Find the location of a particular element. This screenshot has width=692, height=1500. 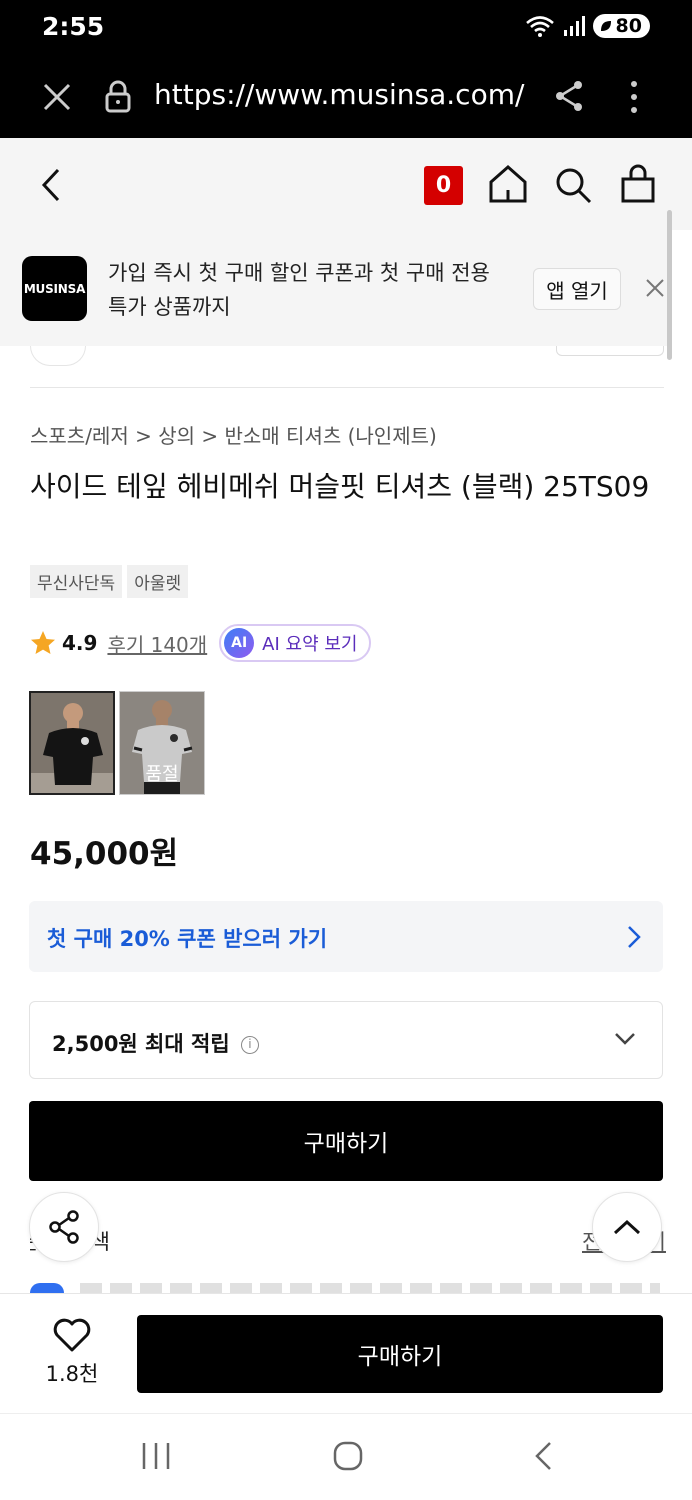

cart-count-badge: 0 is located at coordinates (443, 185).